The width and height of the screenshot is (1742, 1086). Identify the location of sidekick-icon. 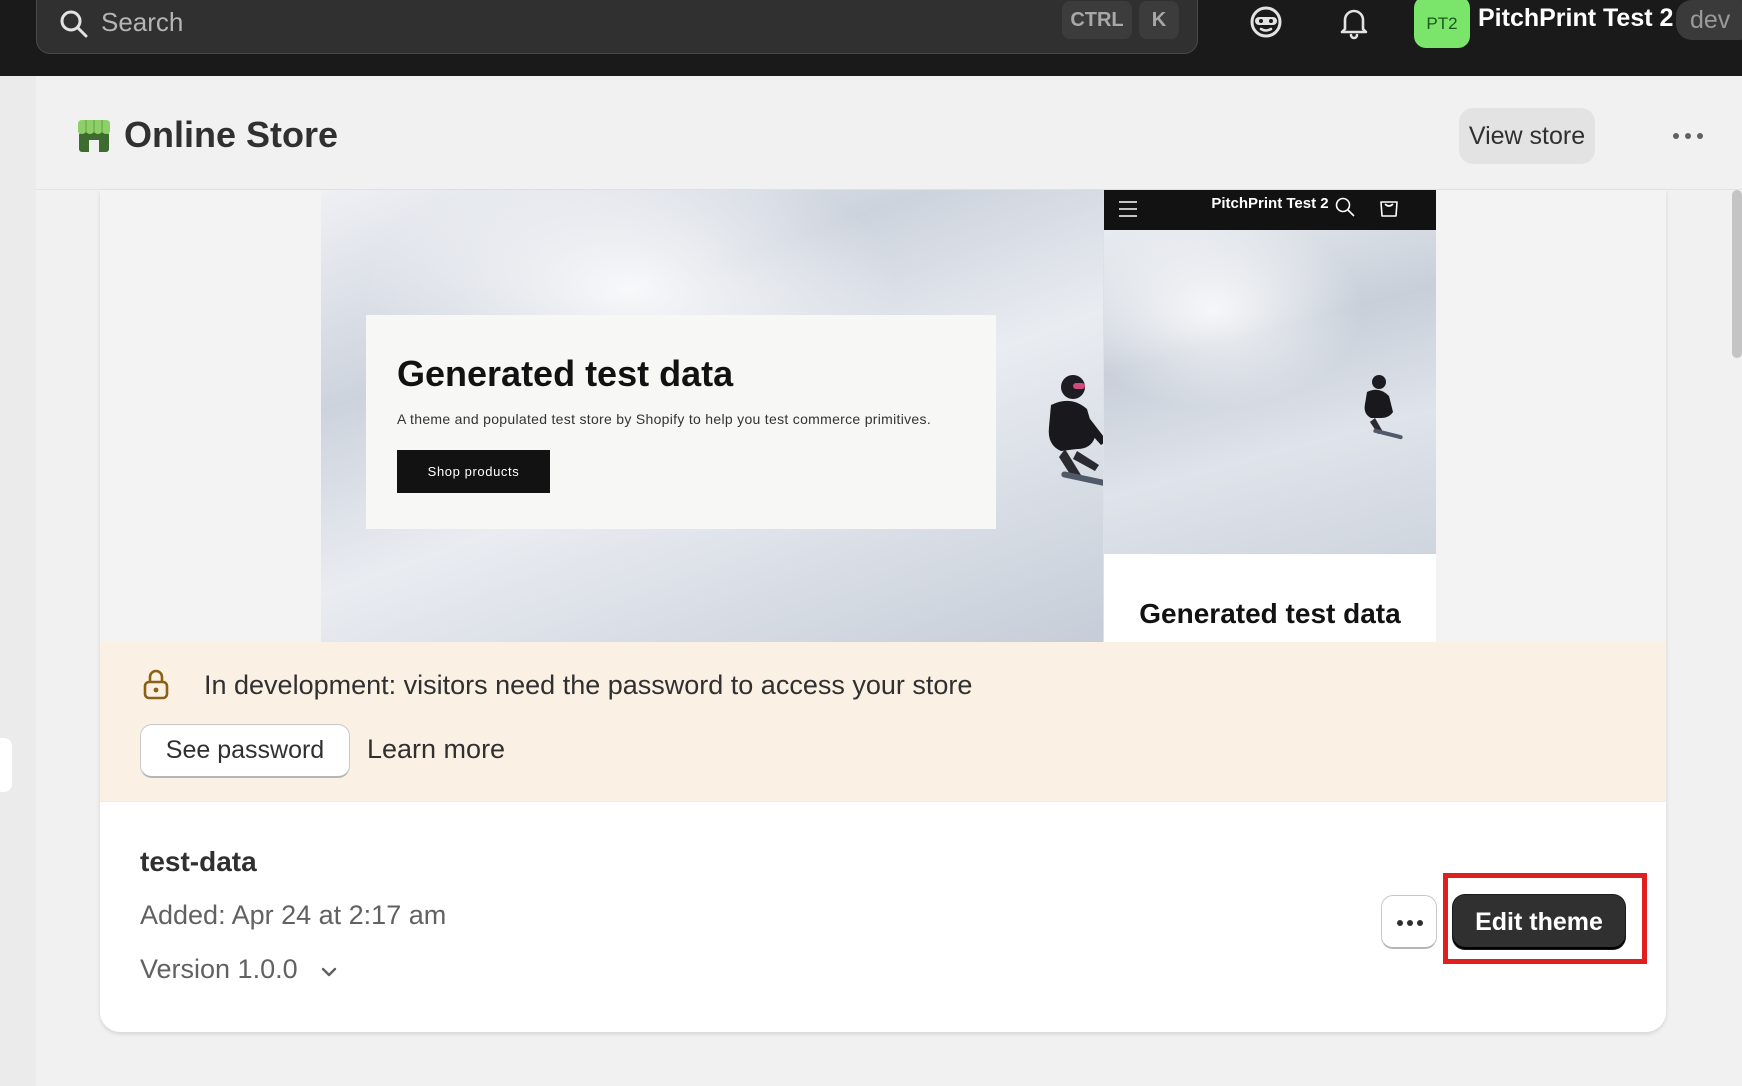
(1266, 22).